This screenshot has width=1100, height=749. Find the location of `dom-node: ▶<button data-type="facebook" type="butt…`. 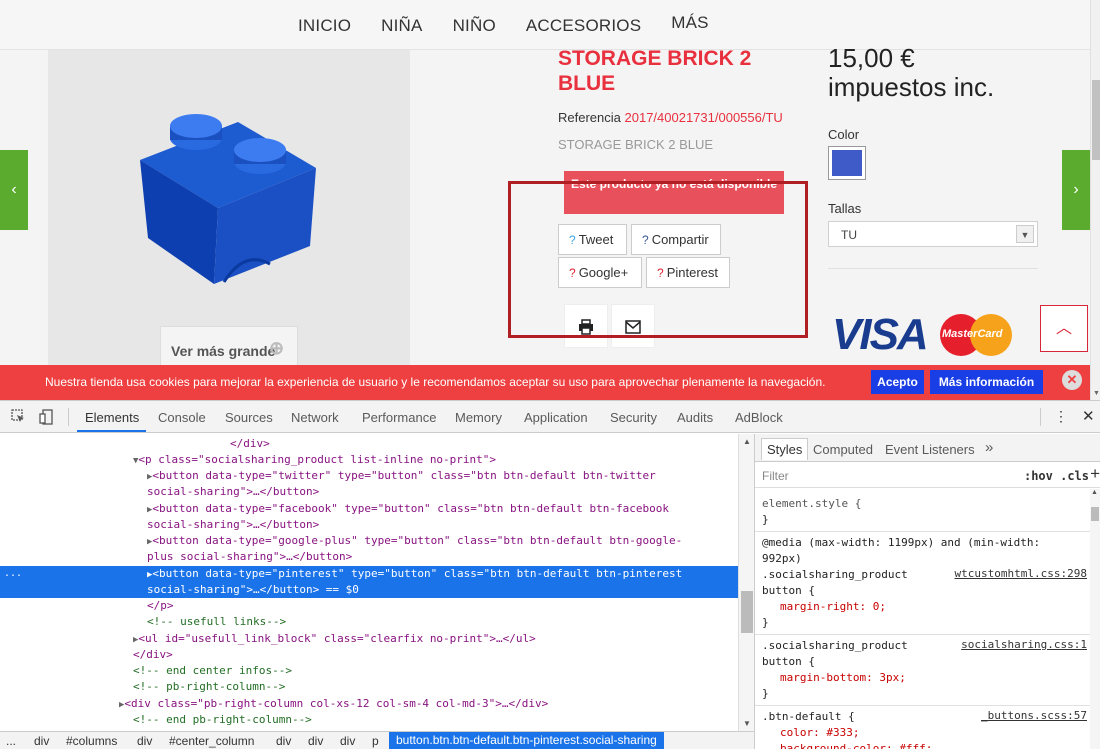

dom-node: ▶<button data-type="facebook" type="butt… is located at coordinates (369, 509).